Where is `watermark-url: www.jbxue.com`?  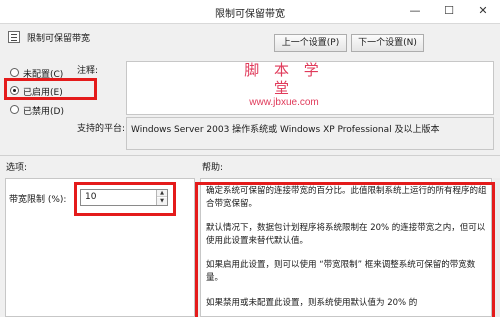
watermark-url: www.jbxue.com is located at coordinates (284, 102).